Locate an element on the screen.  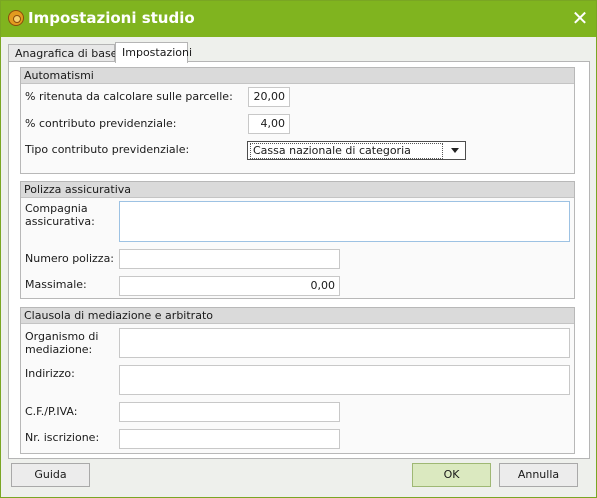
contributo-label: % contributo previdenziale: is located at coordinates (101, 123).